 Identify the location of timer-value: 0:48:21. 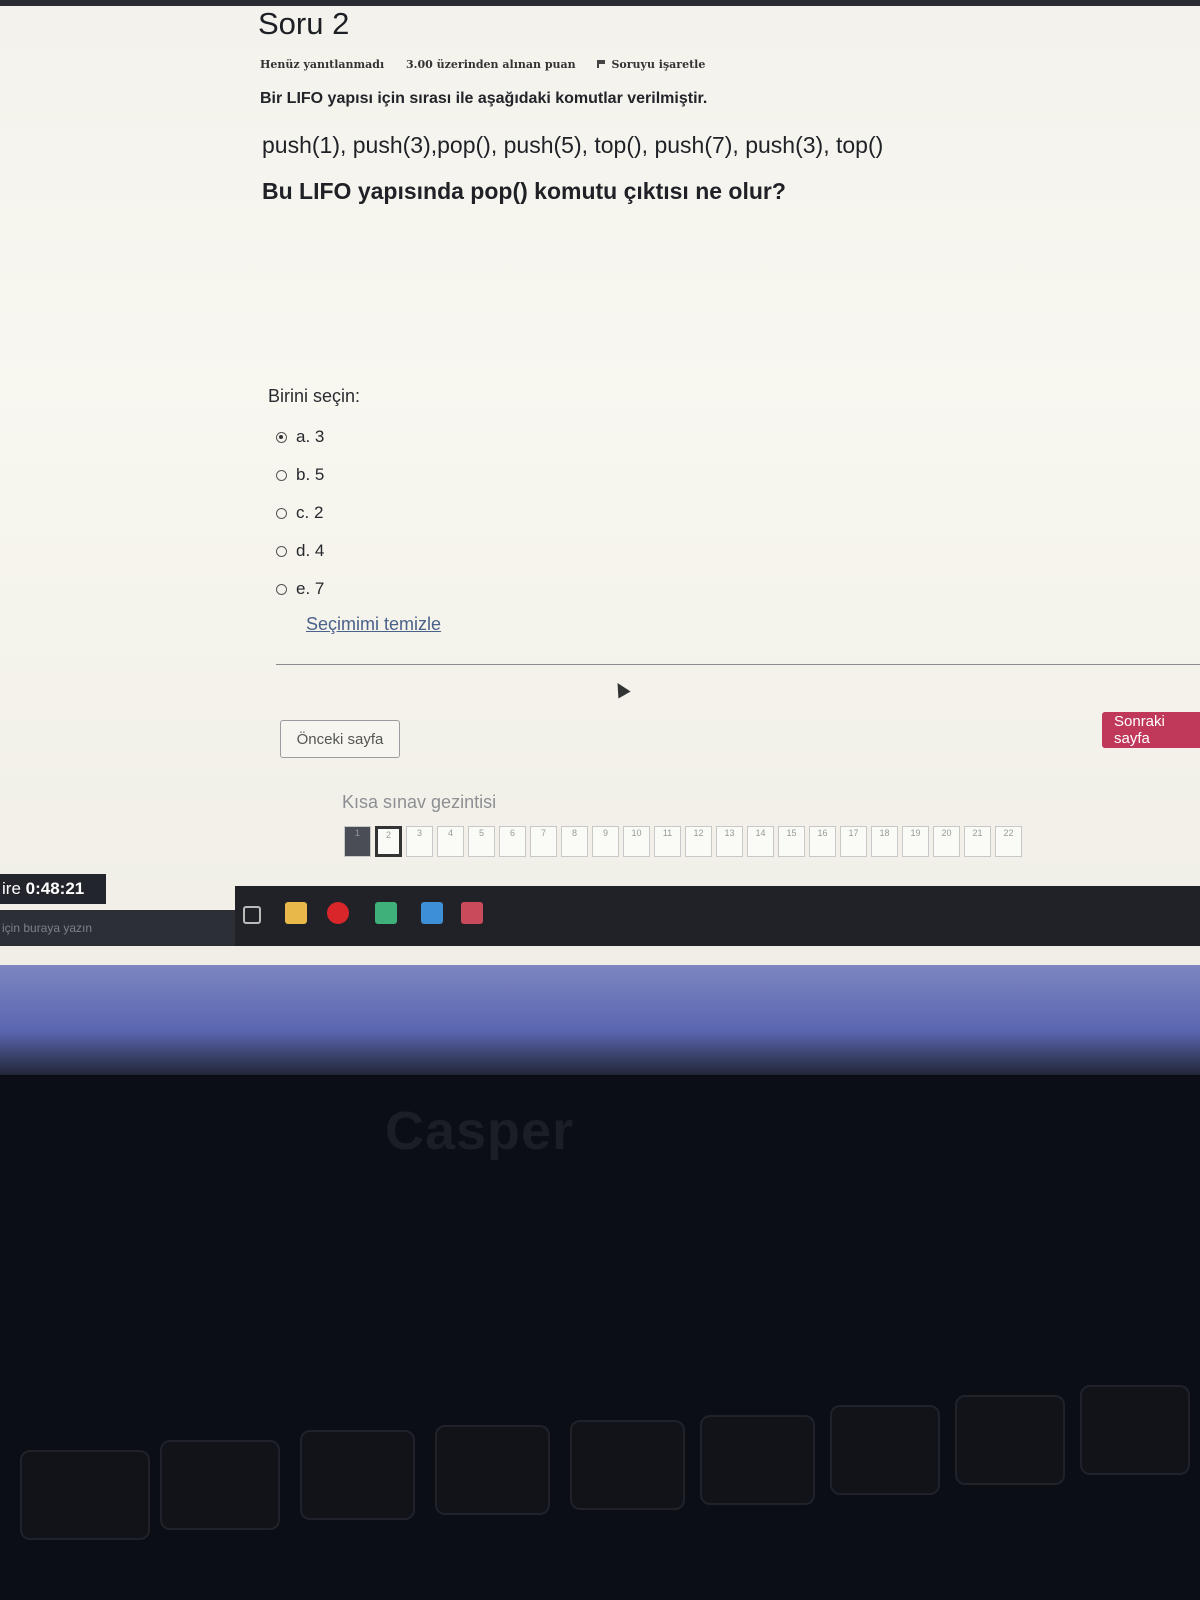
(55, 888).